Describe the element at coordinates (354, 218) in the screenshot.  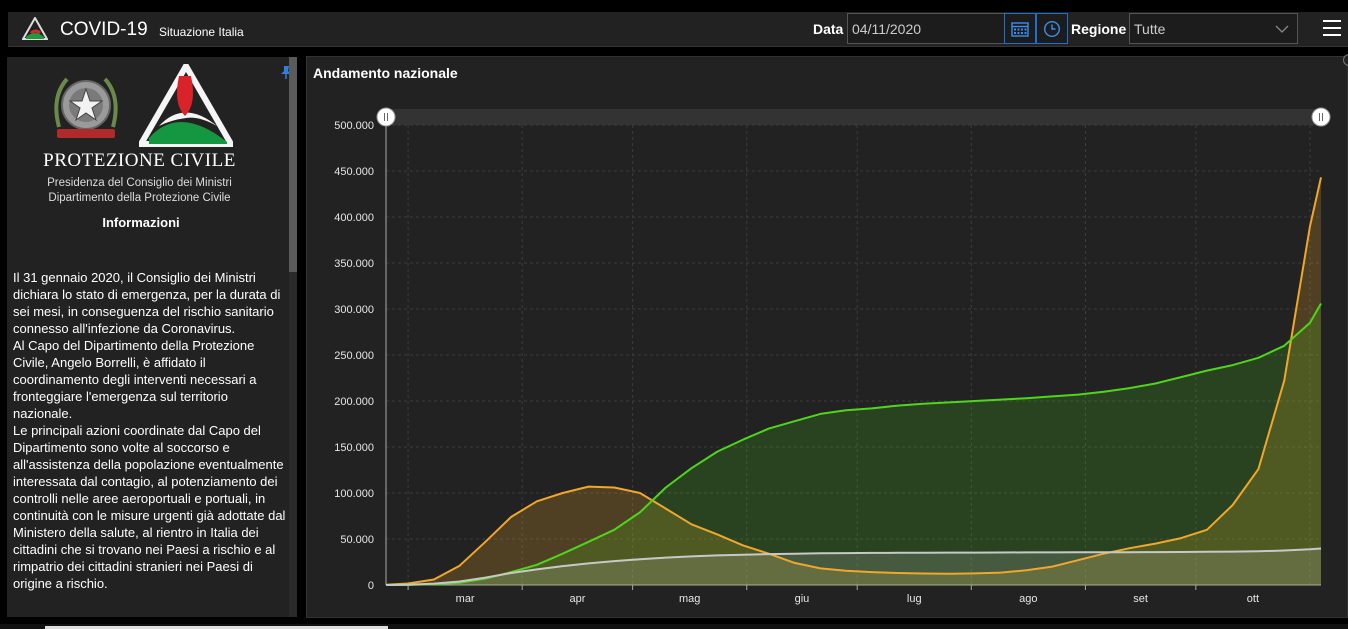
I see `y-tick-label: 400.000` at that location.